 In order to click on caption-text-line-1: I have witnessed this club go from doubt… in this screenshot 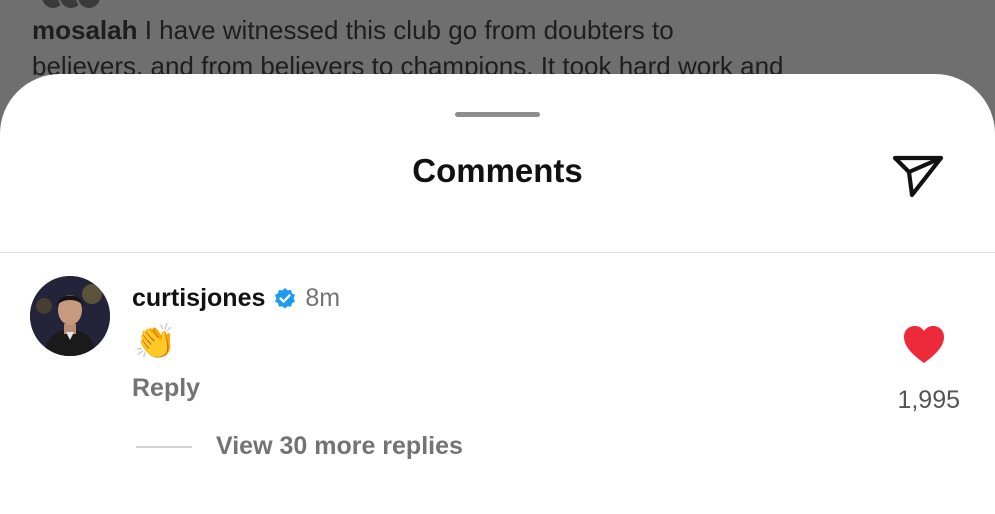, I will do `click(409, 30)`.